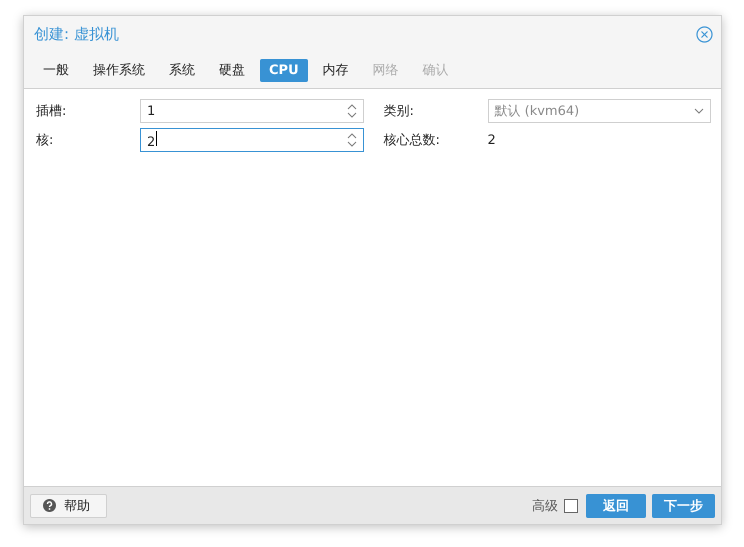 The height and width of the screenshot is (547, 744). I want to click on tab: 一般, so click(56, 70).